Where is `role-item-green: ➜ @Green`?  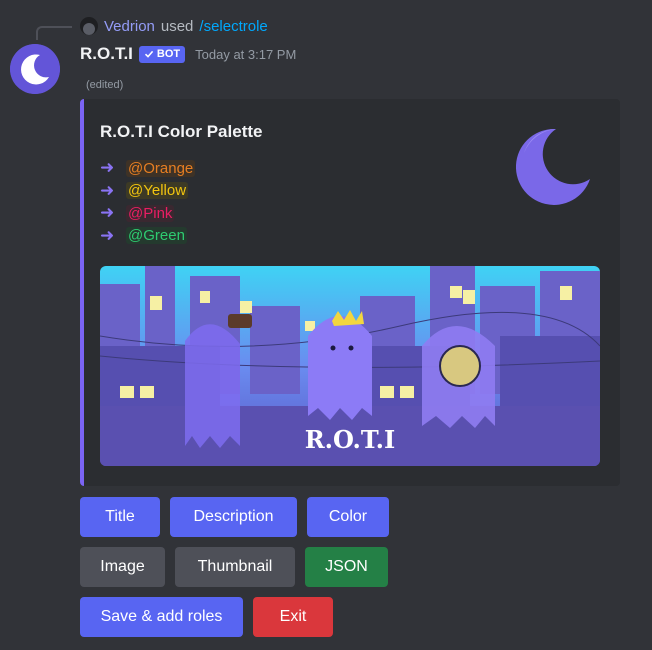 role-item-green: ➜ @Green is located at coordinates (147, 236).